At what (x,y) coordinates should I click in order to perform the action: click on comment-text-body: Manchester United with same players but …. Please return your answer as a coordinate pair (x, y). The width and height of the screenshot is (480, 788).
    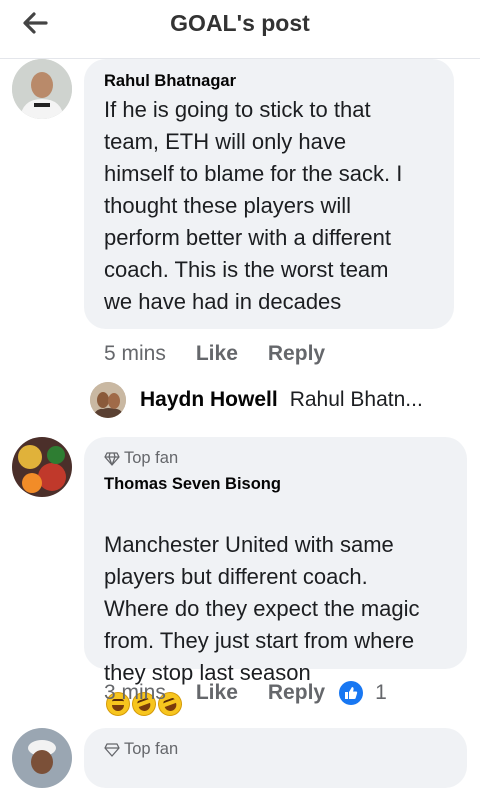
    Looking at the image, I should click on (262, 608).